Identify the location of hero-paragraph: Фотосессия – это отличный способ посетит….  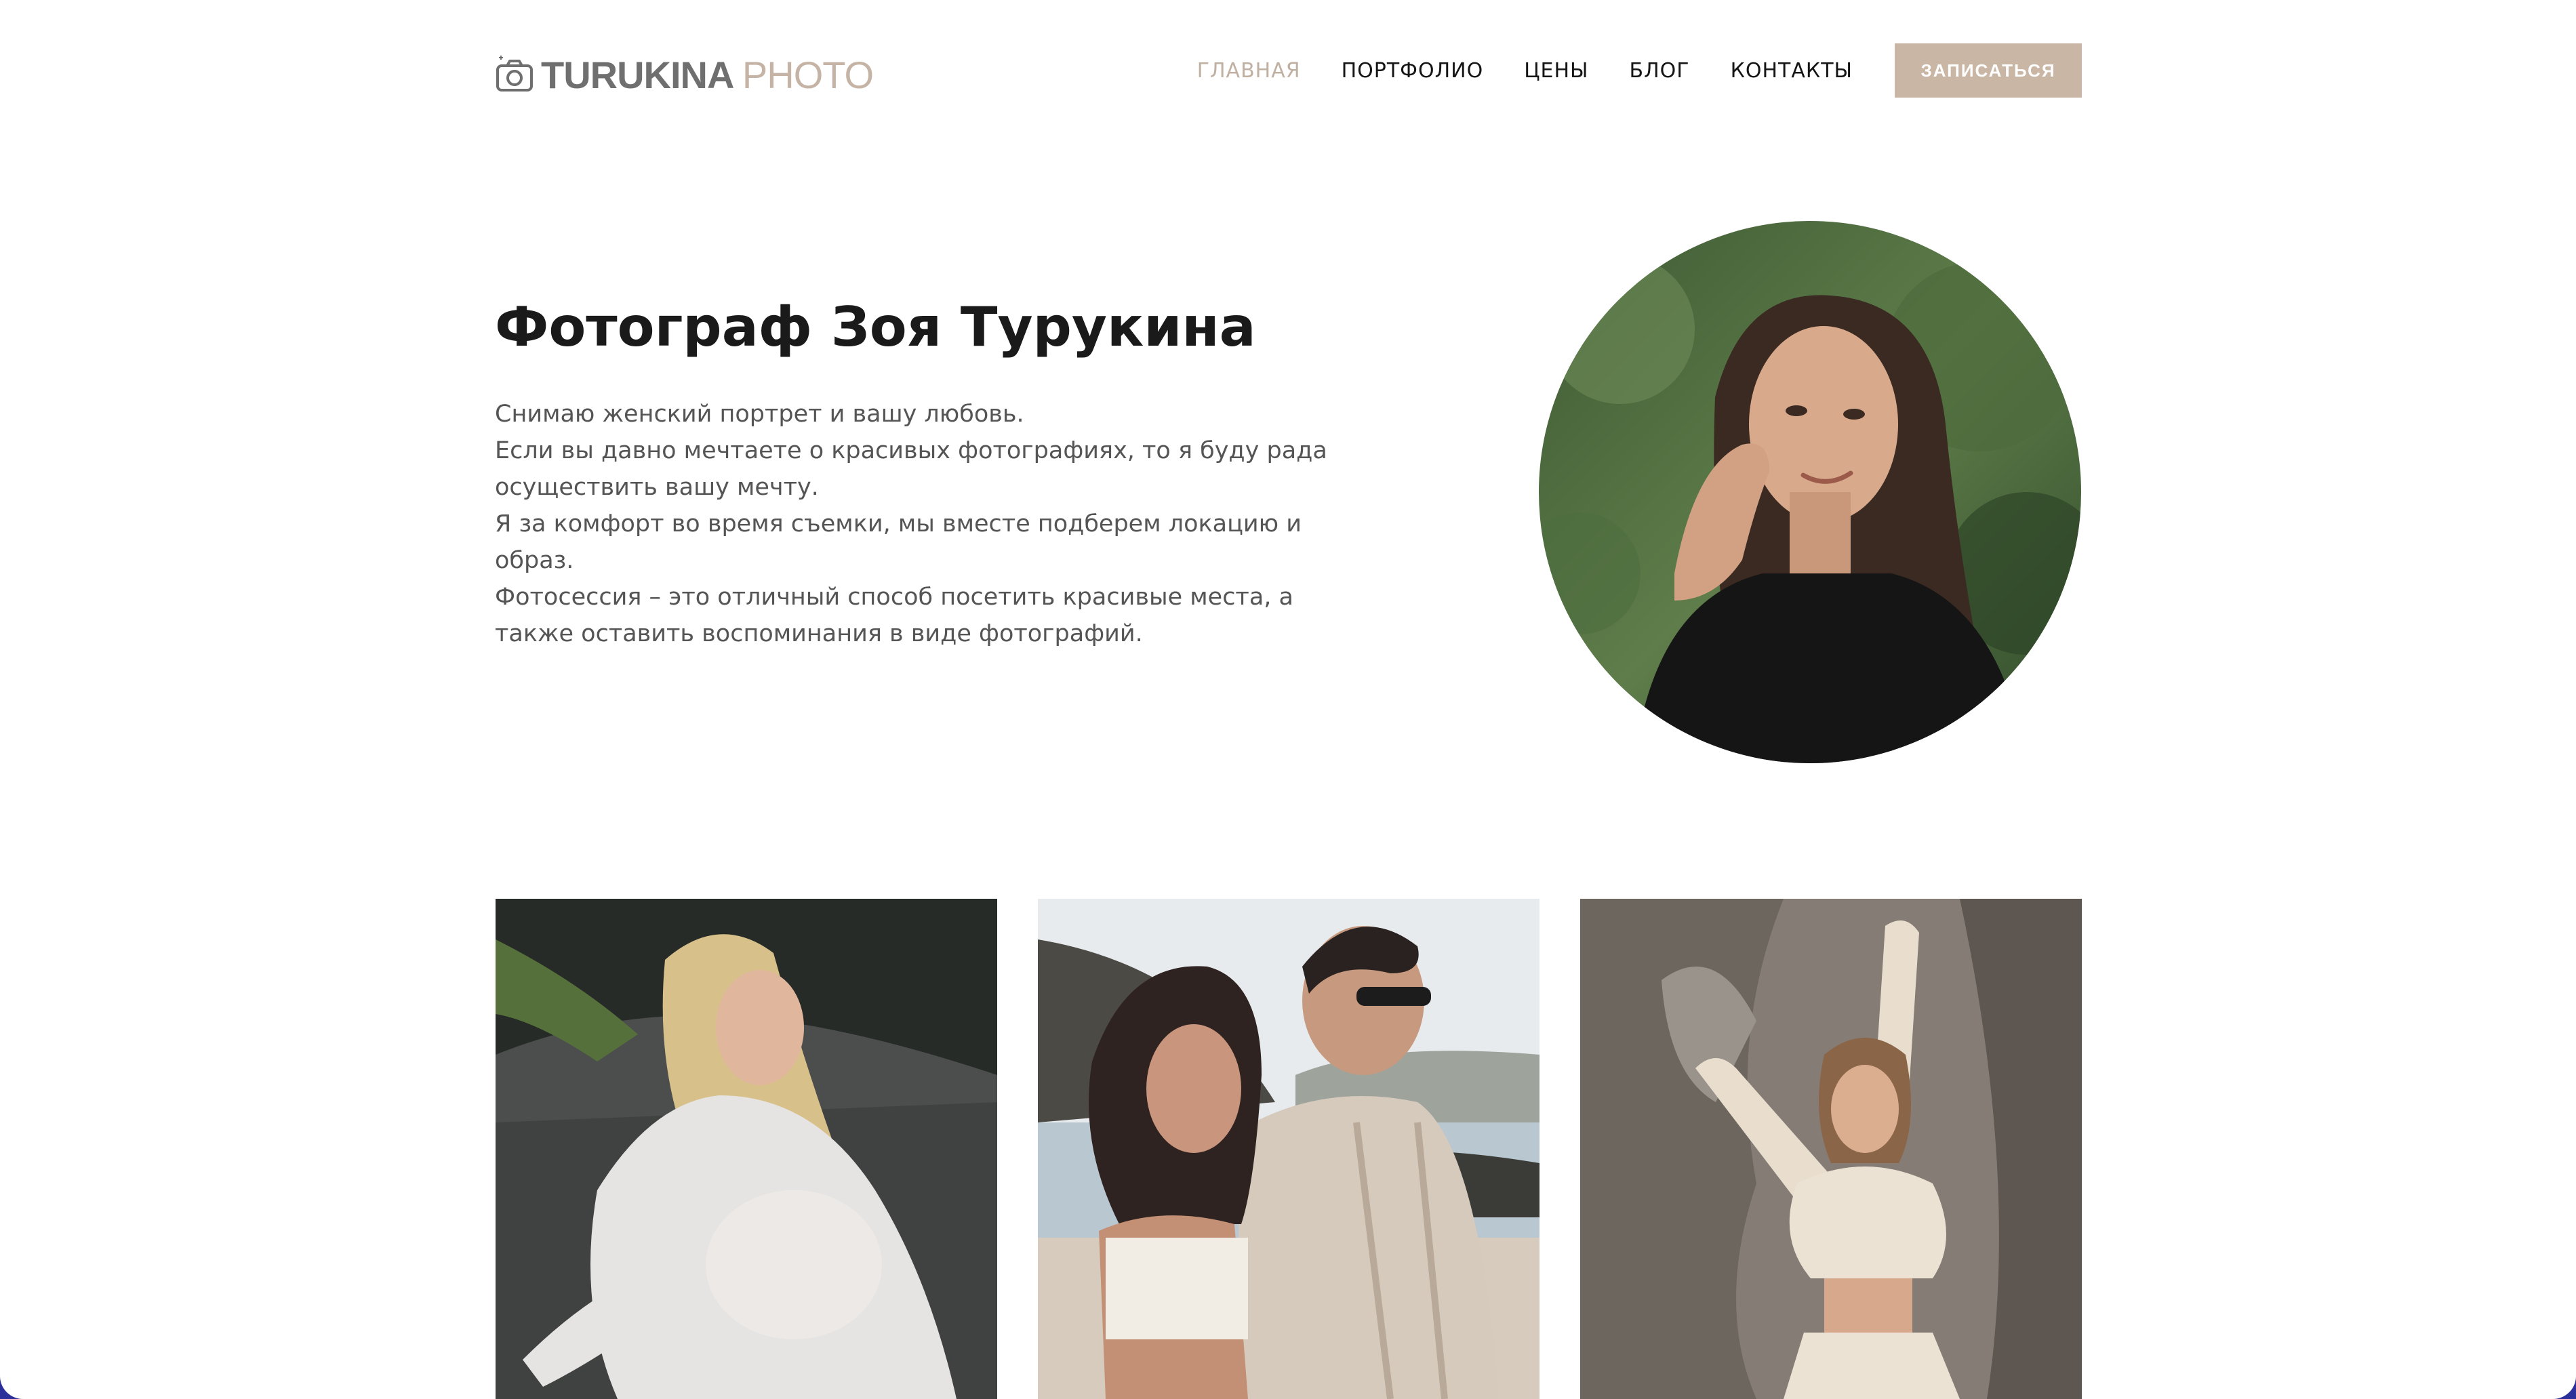
(894, 615).